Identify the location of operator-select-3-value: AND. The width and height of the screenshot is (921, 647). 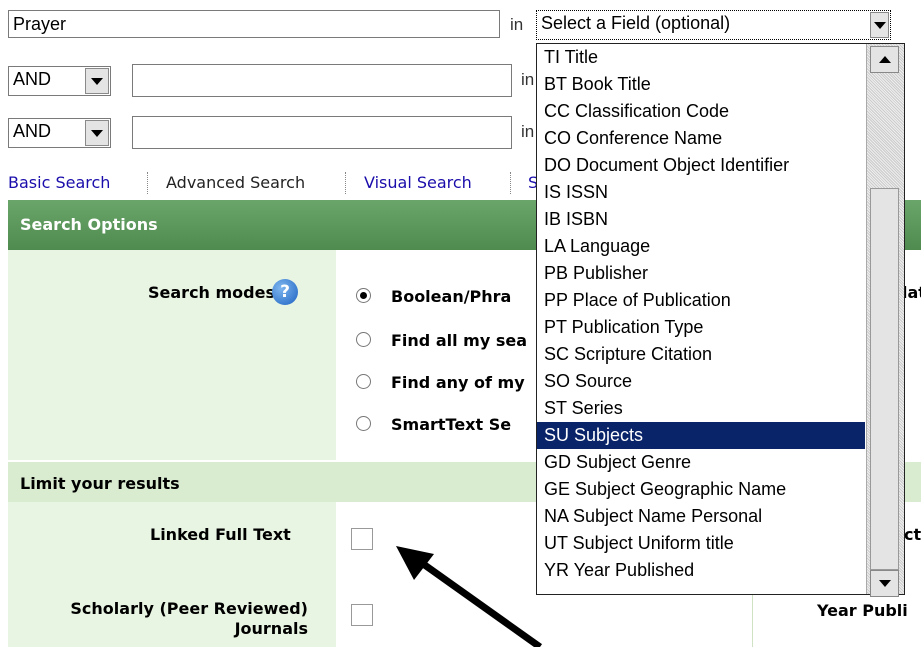
(32, 131).